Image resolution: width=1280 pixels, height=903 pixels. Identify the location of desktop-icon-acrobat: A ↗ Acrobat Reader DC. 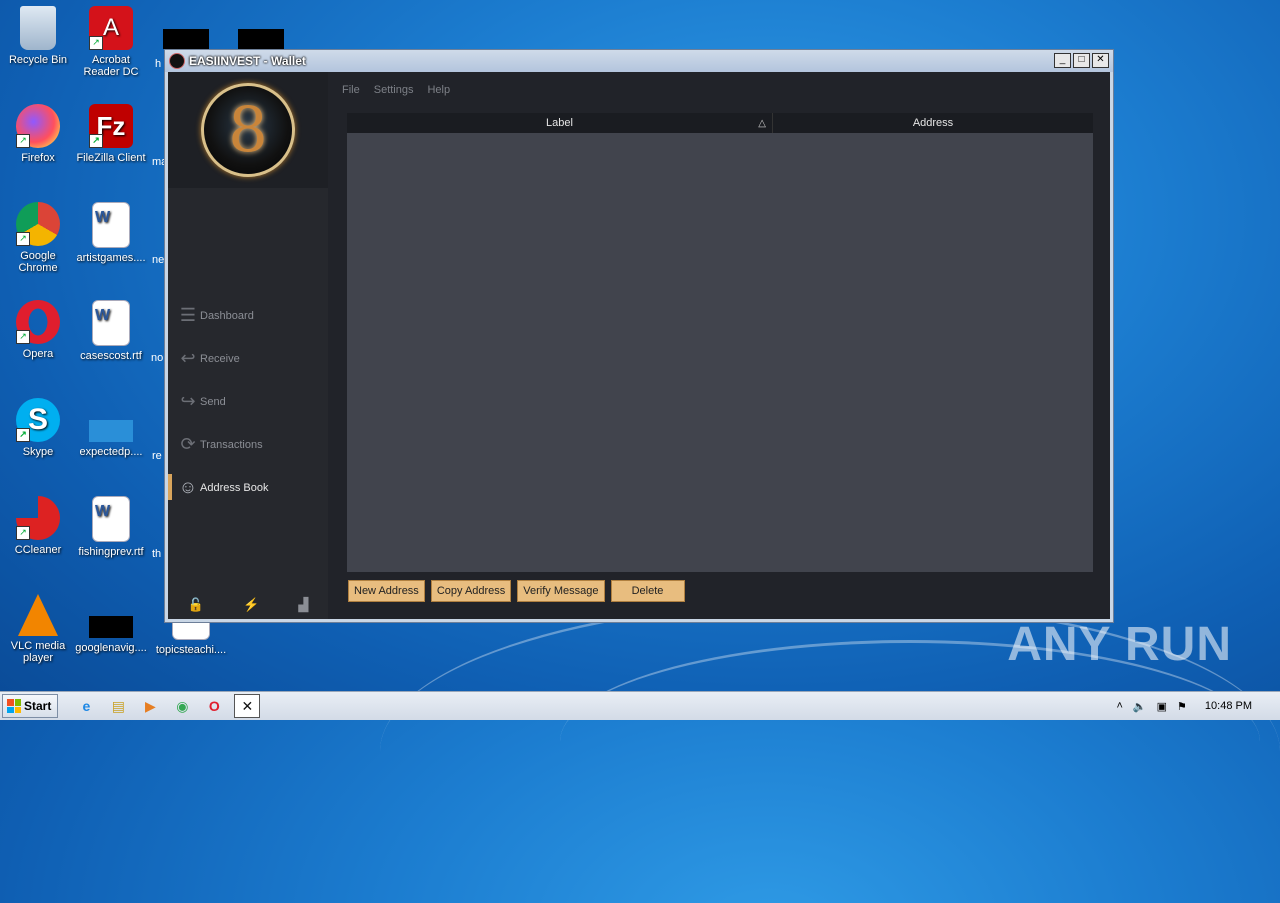
(111, 42).